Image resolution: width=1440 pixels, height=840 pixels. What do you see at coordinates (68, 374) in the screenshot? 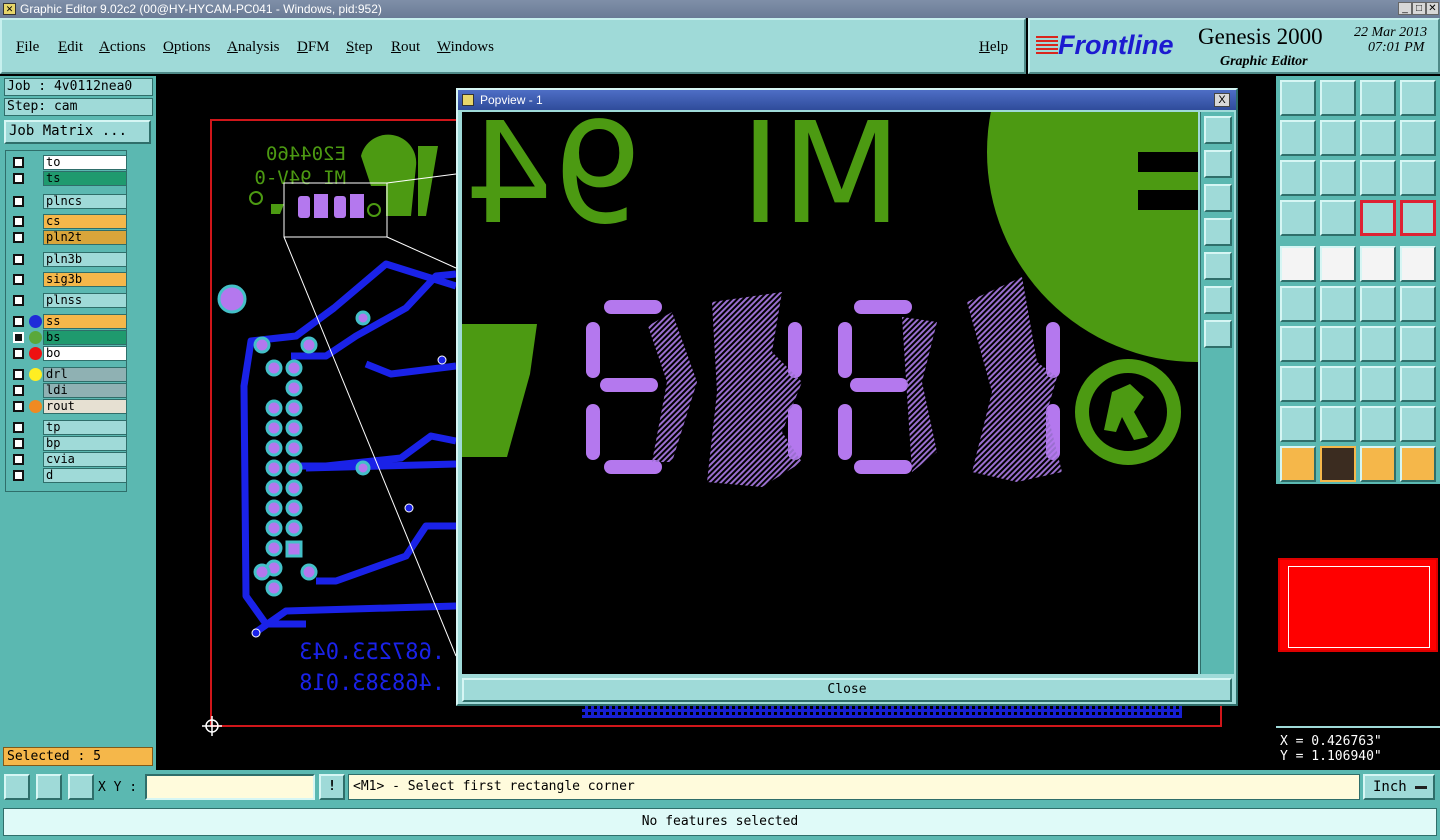
I see `layer-row-drl: drl` at bounding box center [68, 374].